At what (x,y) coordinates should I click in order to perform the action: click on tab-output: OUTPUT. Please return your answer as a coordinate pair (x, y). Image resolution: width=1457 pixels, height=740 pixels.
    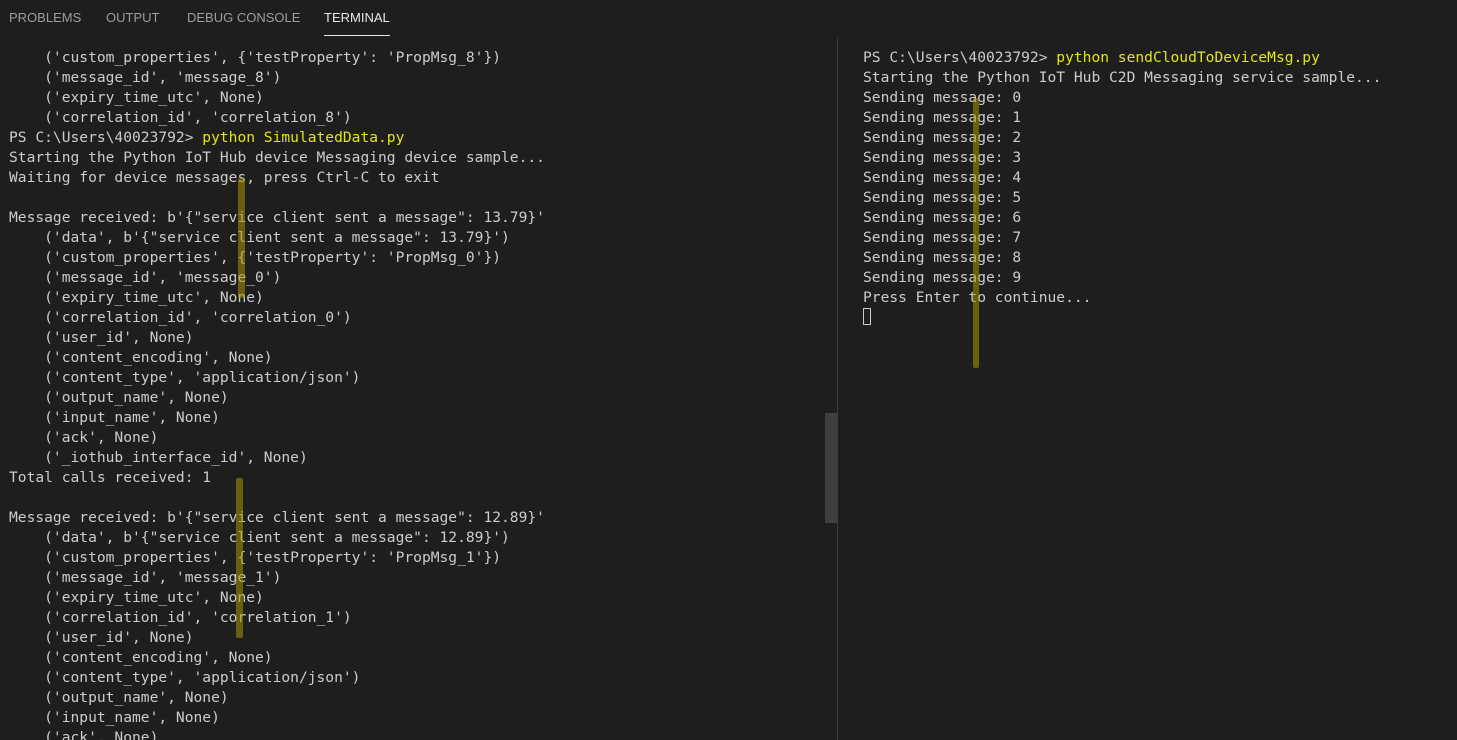
    Looking at the image, I should click on (132, 23).